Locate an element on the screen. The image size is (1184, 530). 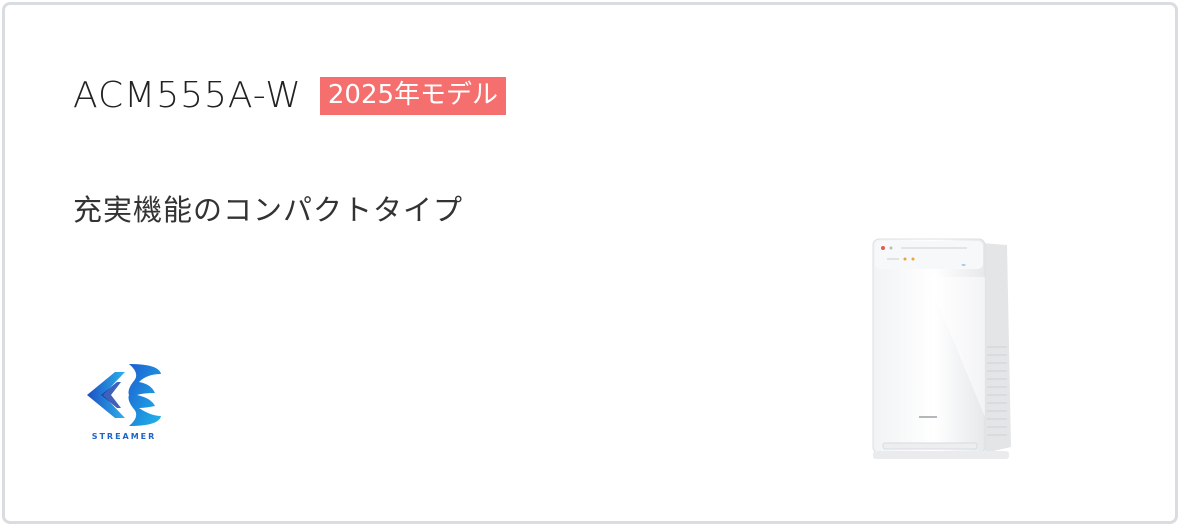
title-row: ACM555A-W 2025年モデル is located at coordinates (290, 95).